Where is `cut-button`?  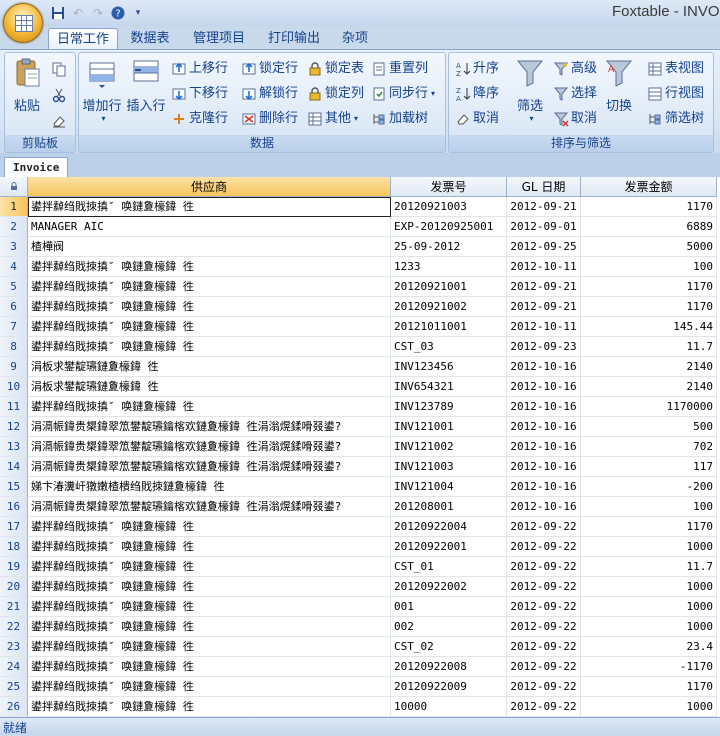 cut-button is located at coordinates (60, 95).